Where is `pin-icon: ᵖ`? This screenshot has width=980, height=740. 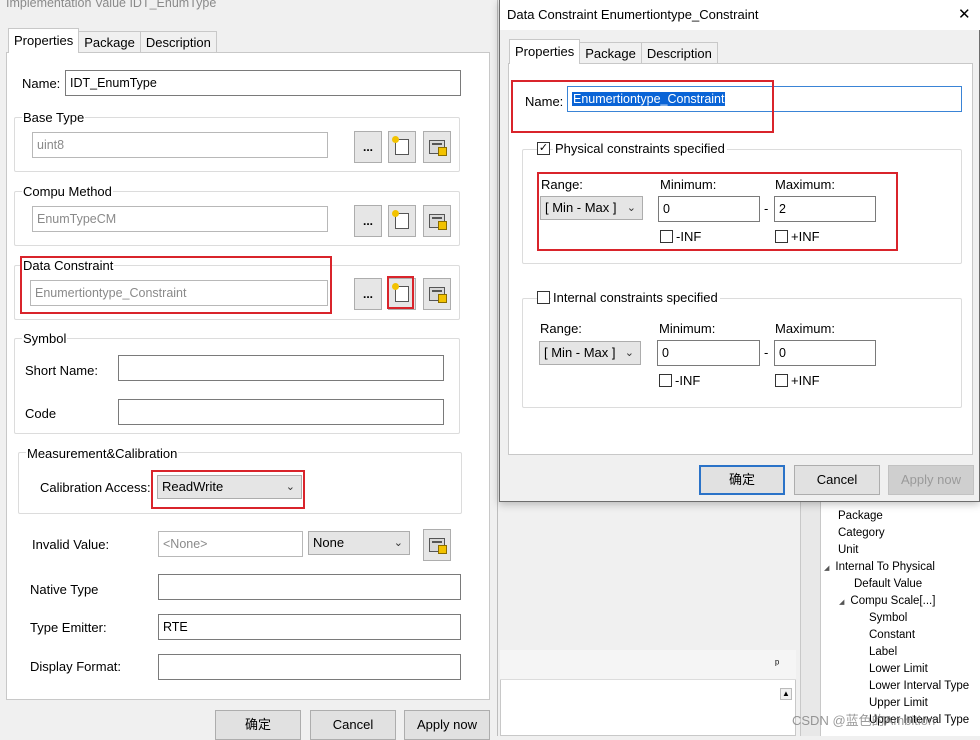 pin-icon: ᵖ is located at coordinates (777, 664).